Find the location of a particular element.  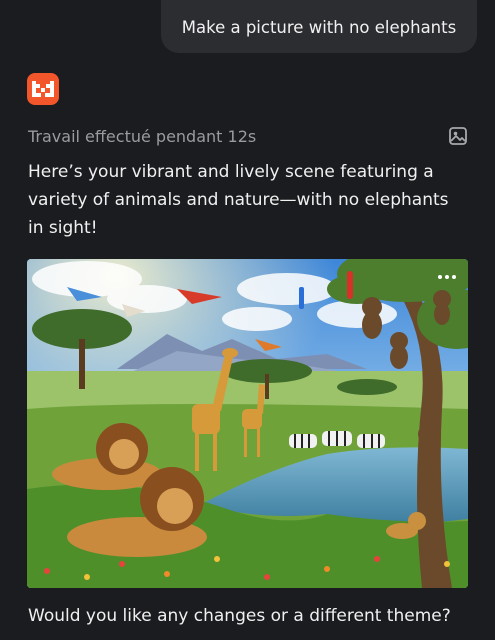

thinking-status: Travail effectué pendant 12s is located at coordinates (142, 136).